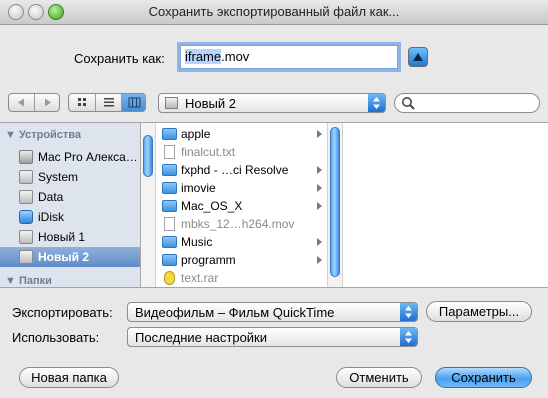 The width and height of the screenshot is (548, 398). Describe the element at coordinates (210, 103) in the screenshot. I see `location-value: Новый 2` at that location.